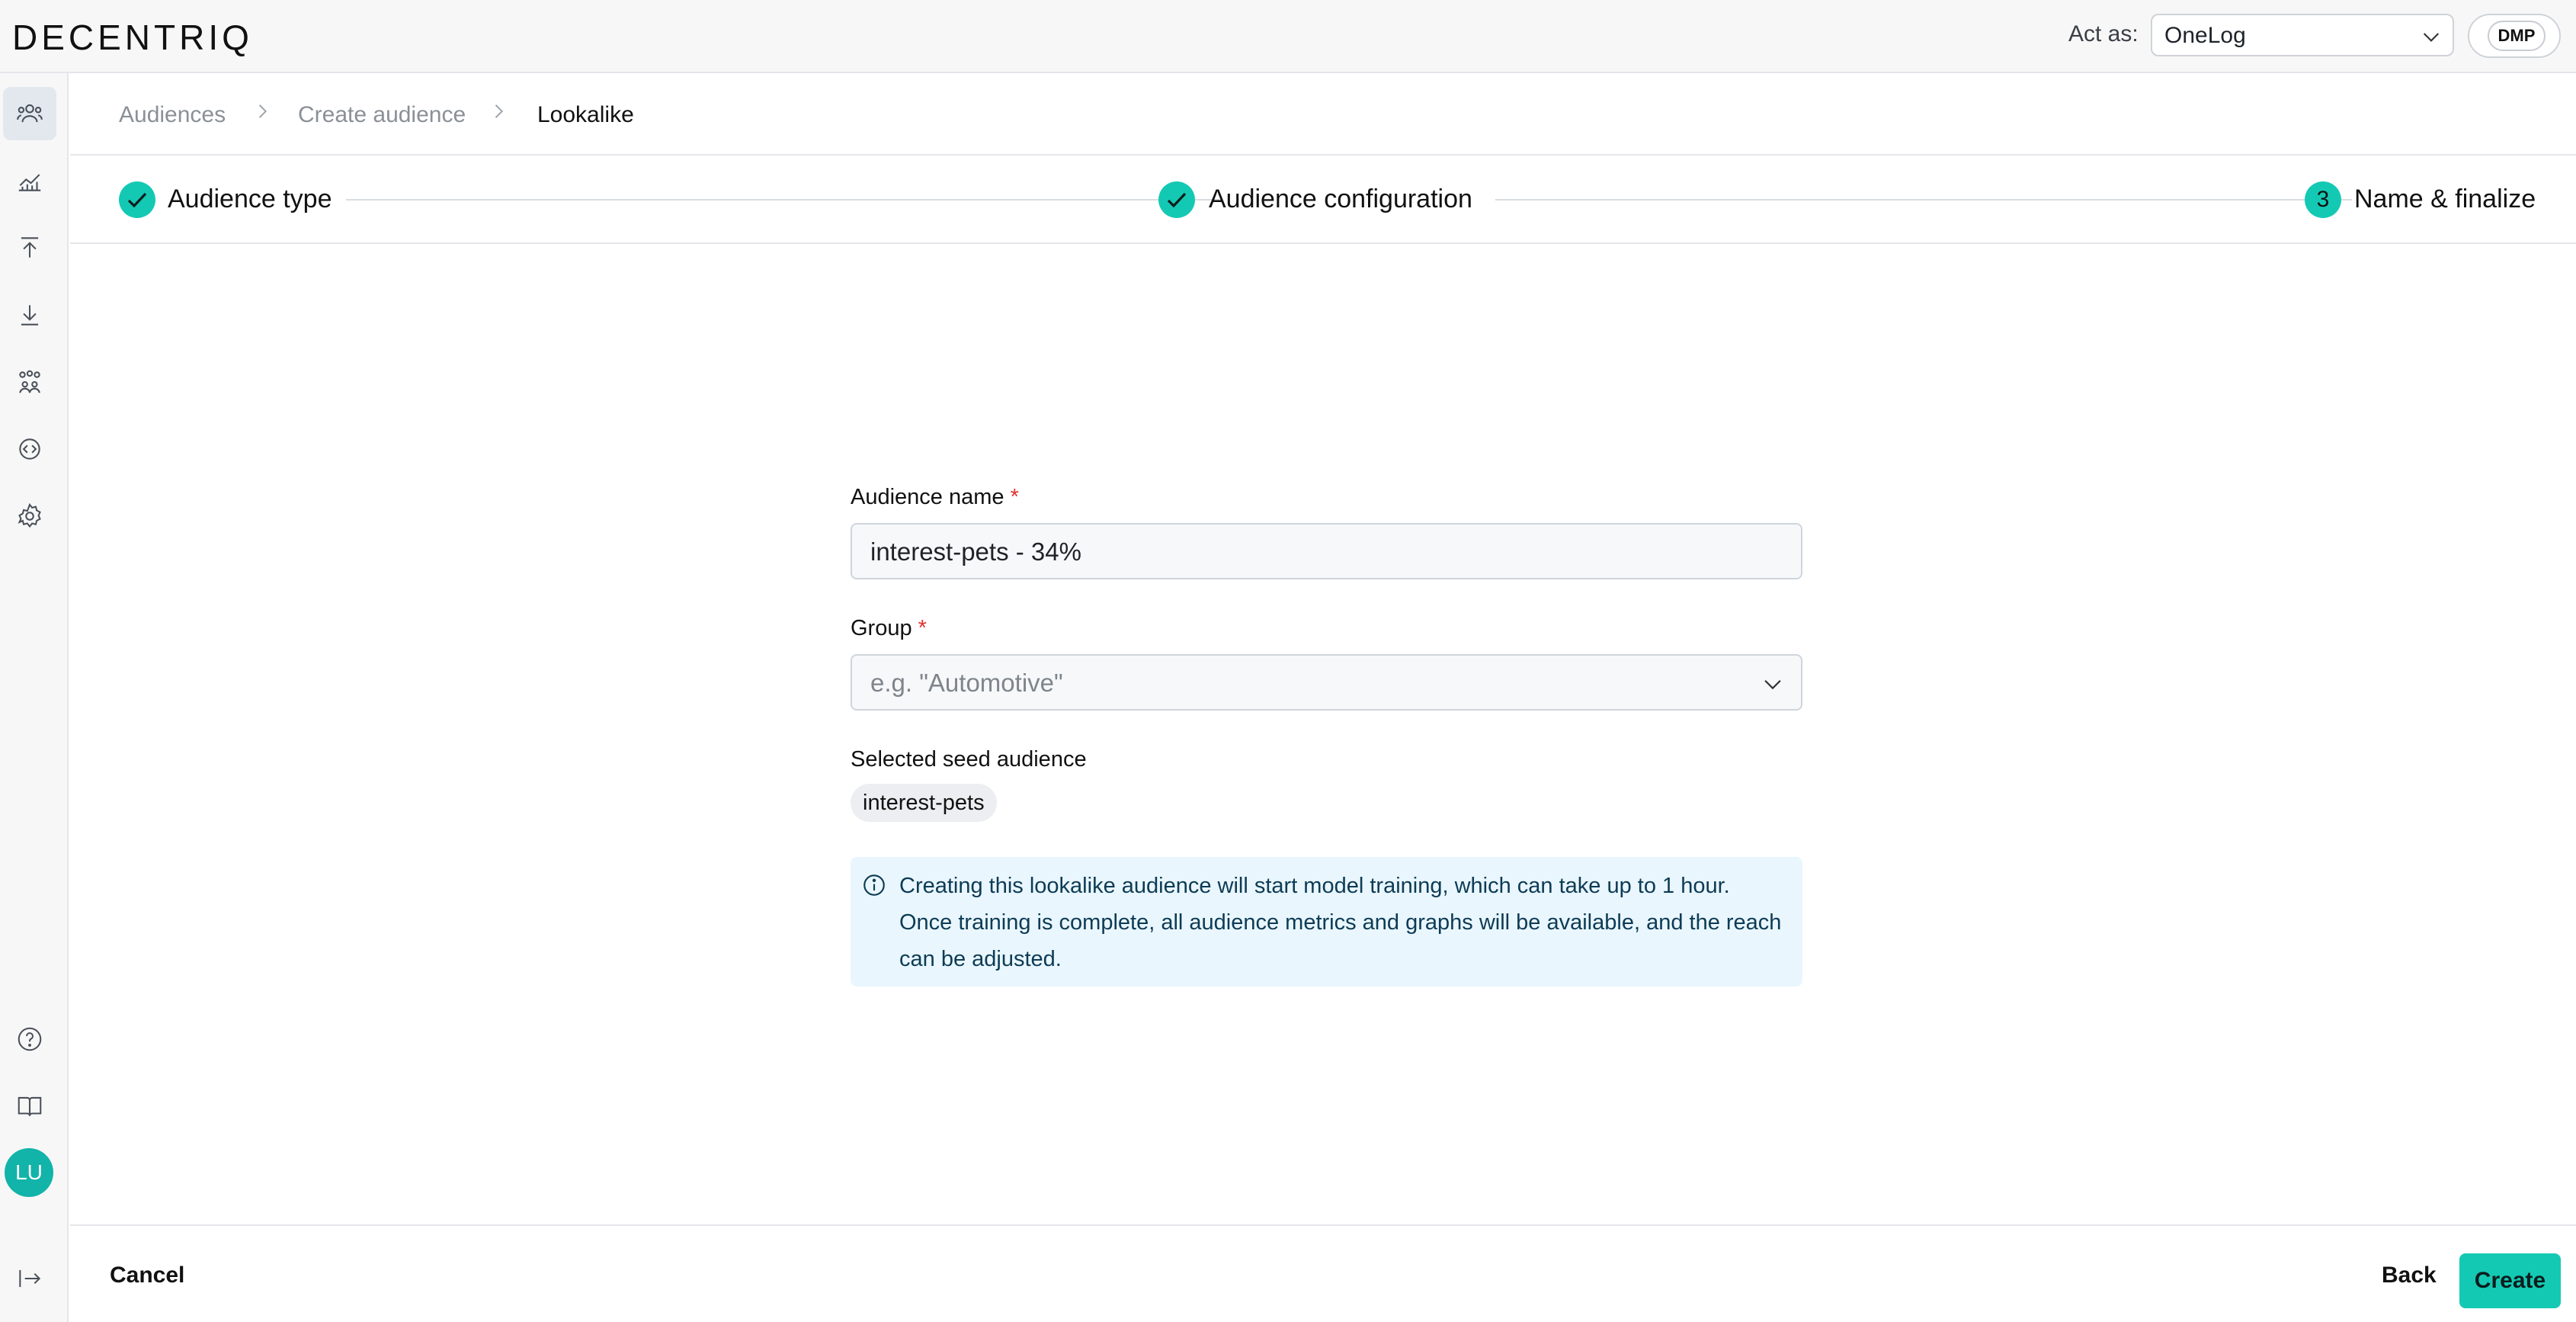 This screenshot has width=2576, height=1322. Describe the element at coordinates (2517, 36) in the screenshot. I see `mode-badge: DMP` at that location.